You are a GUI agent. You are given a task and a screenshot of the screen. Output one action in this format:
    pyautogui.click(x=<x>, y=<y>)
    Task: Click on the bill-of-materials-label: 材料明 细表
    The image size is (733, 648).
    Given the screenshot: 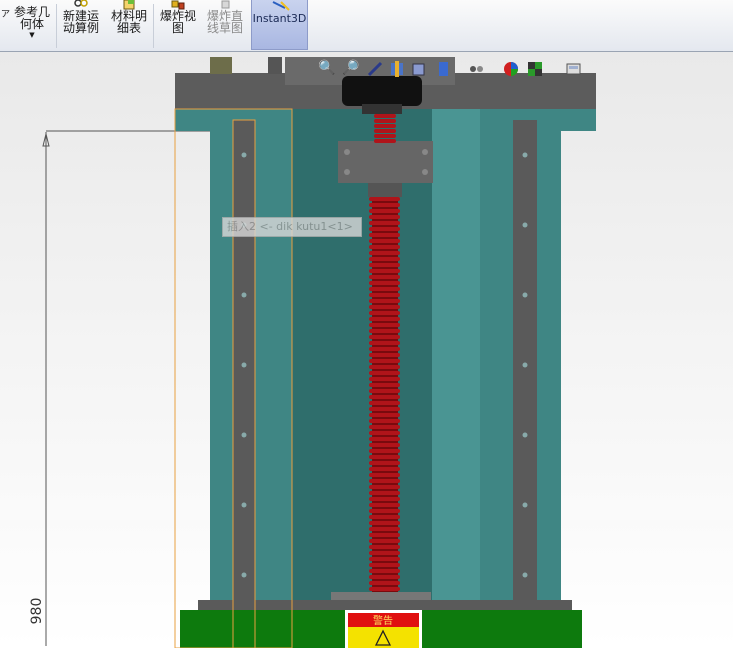 What is the action you would take?
    pyautogui.click(x=128, y=22)
    